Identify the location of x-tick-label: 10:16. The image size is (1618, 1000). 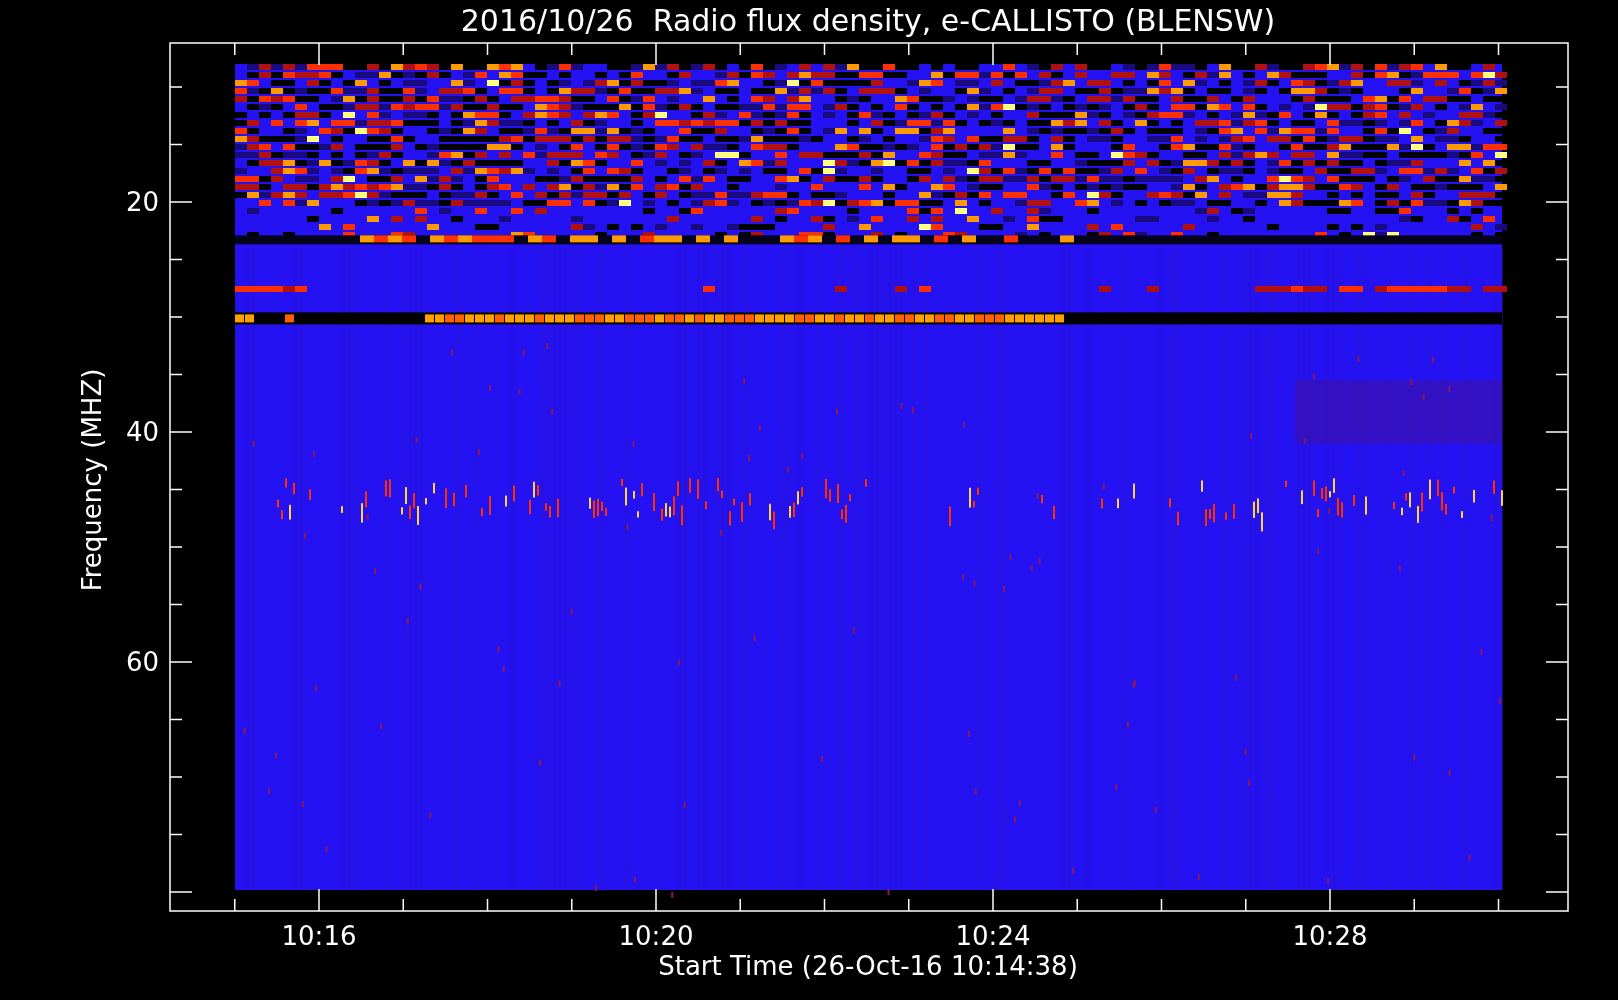
(319, 936).